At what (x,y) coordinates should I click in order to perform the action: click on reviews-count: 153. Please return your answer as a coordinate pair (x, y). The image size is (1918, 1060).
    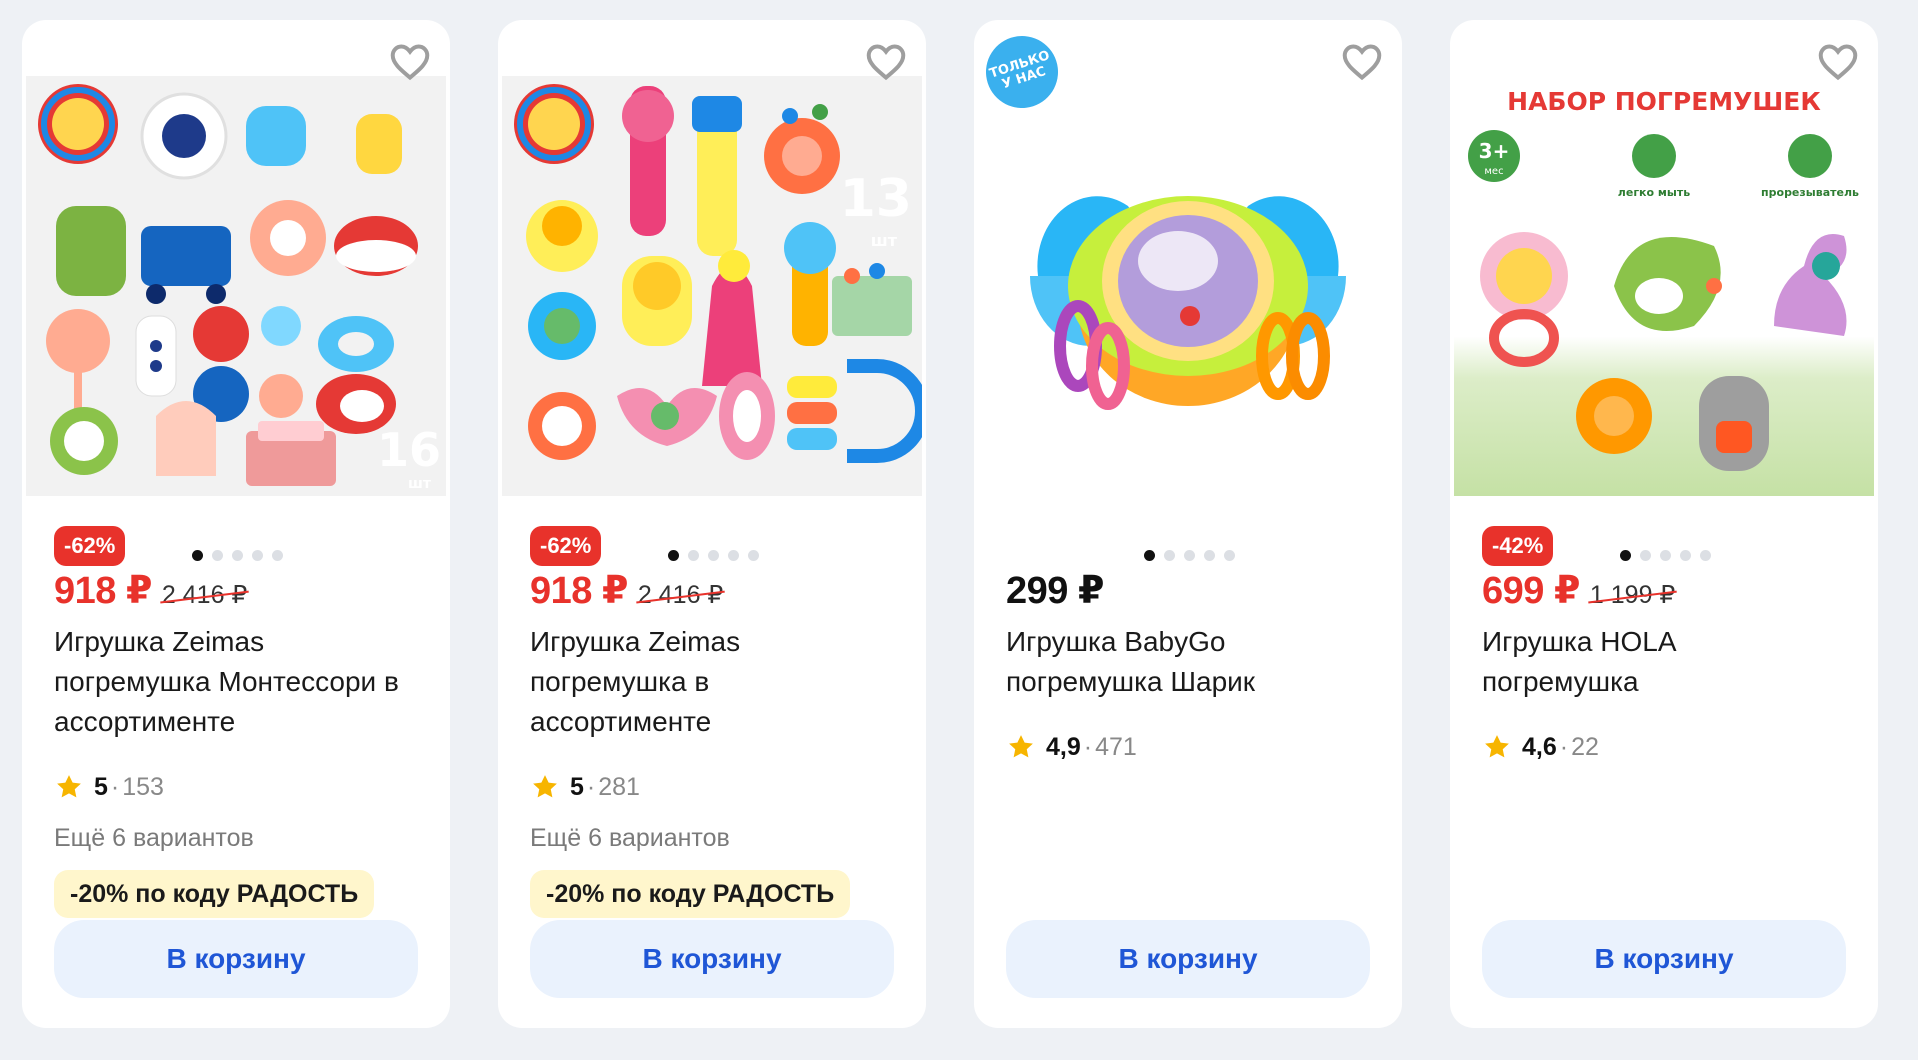
    Looking at the image, I should click on (143, 786).